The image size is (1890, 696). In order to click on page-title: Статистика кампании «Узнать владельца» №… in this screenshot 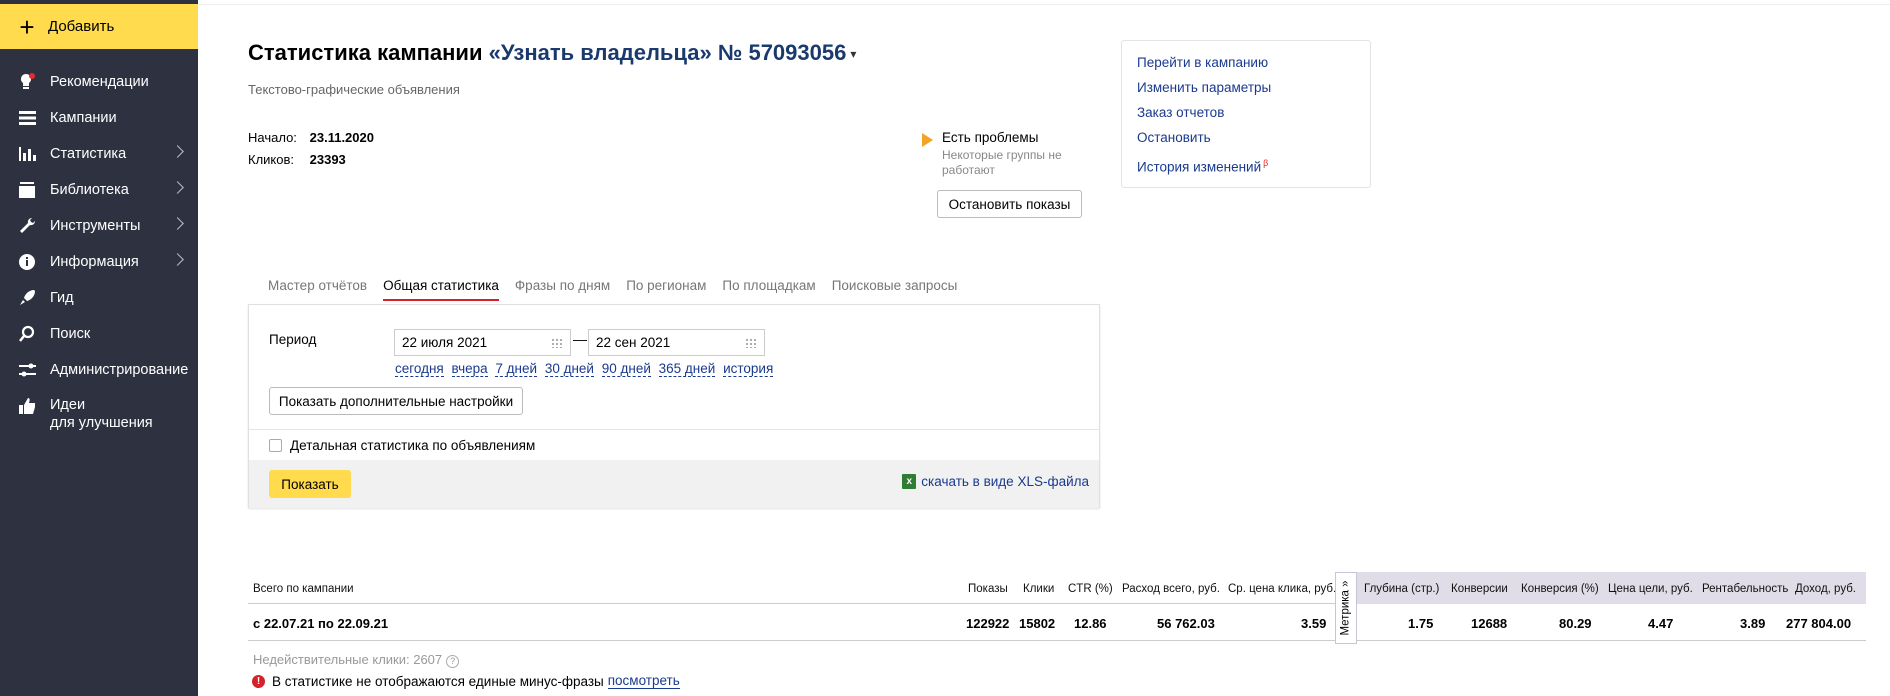, I will do `click(552, 53)`.